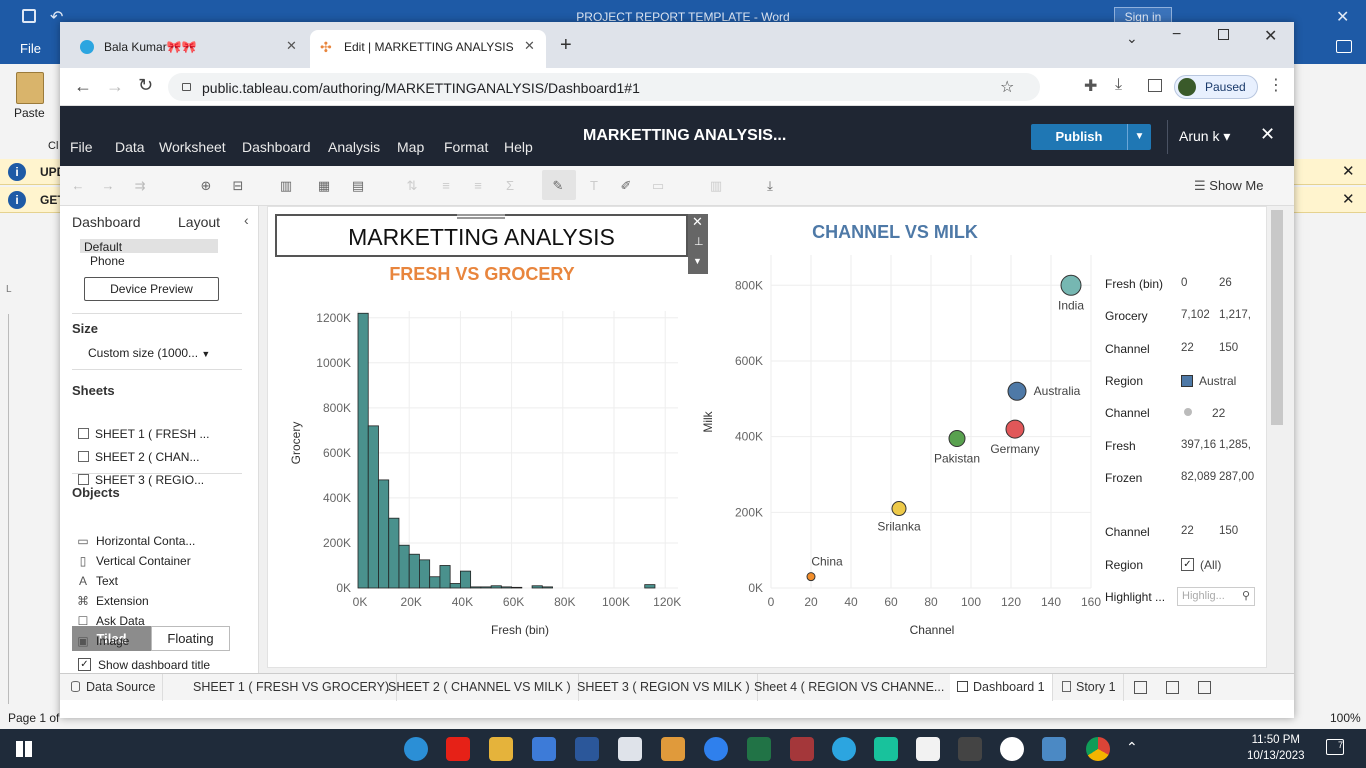 This screenshot has width=1366, height=768. I want to click on object-item: A Text, so click(97, 581).